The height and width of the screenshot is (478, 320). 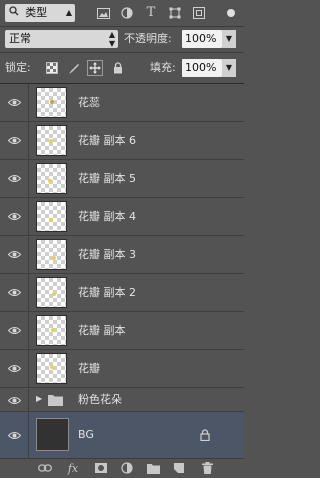 I want to click on layer-name: 花瓣 副本 4, so click(x=107, y=216).